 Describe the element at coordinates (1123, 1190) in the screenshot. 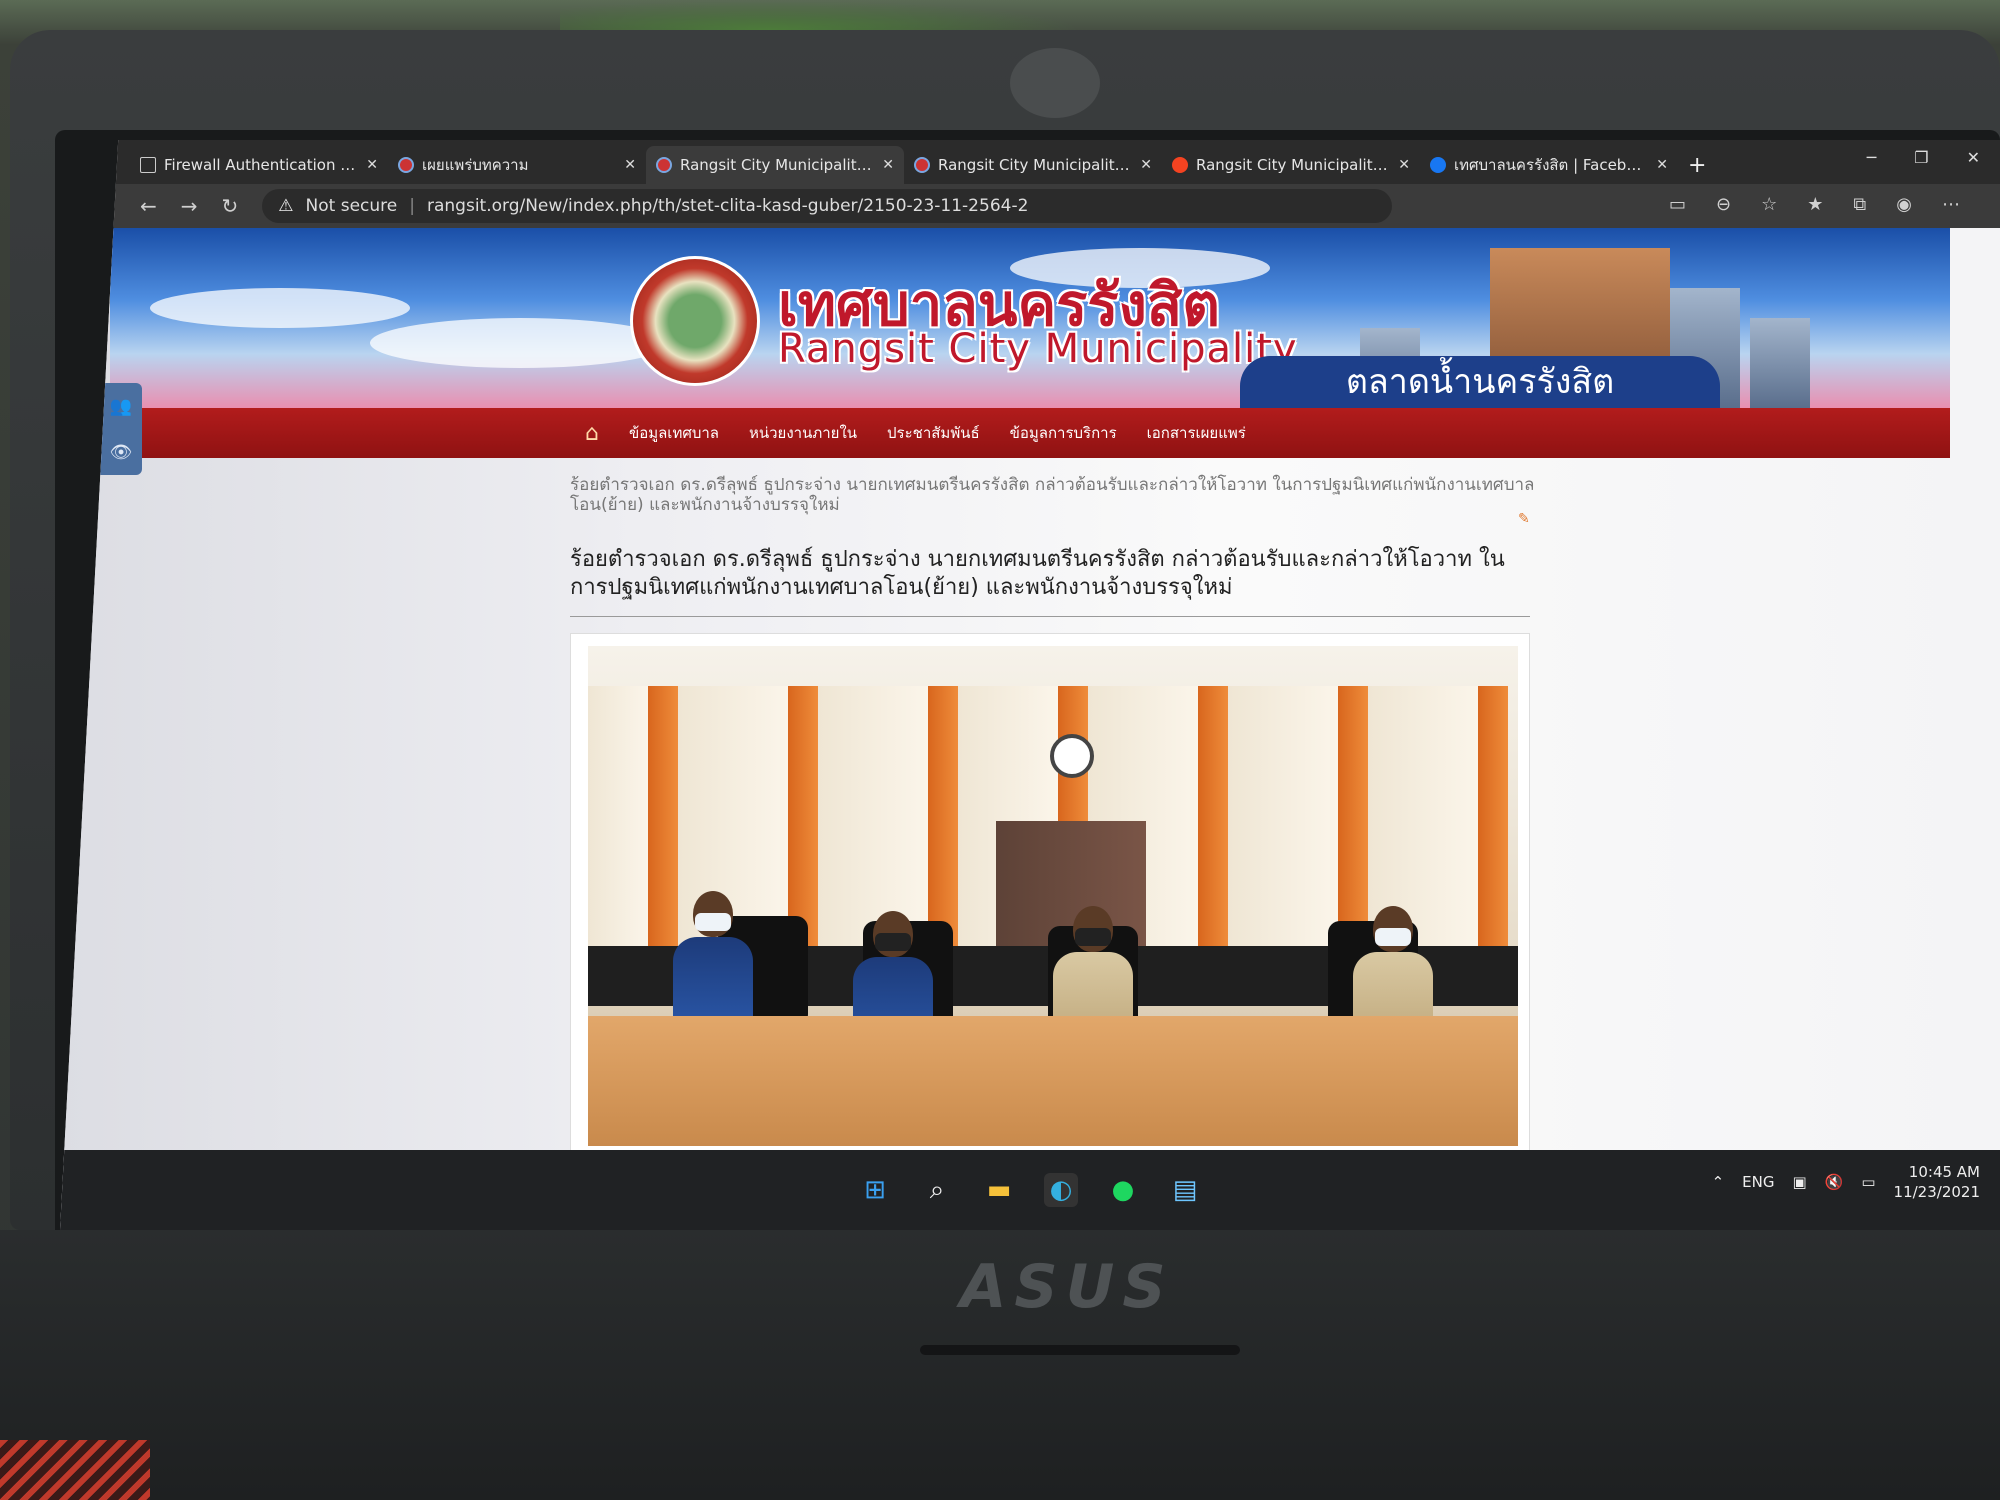

I see `spotify-icon: ●` at that location.